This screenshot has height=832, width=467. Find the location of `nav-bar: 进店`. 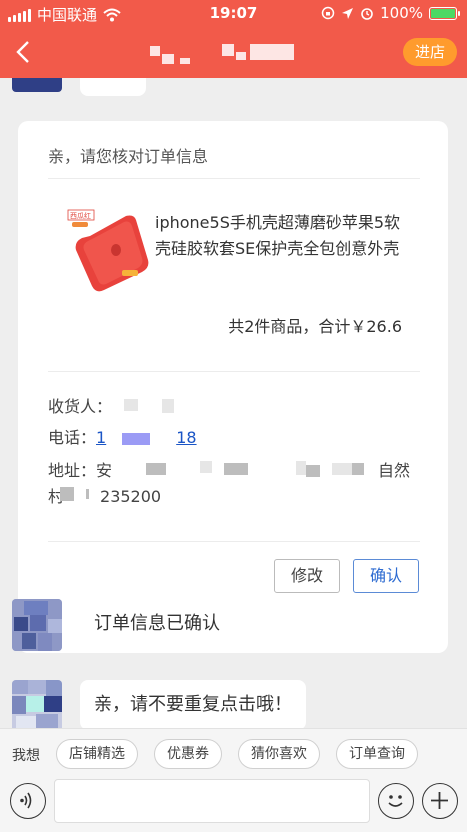

nav-bar: 进店 is located at coordinates (233, 53).